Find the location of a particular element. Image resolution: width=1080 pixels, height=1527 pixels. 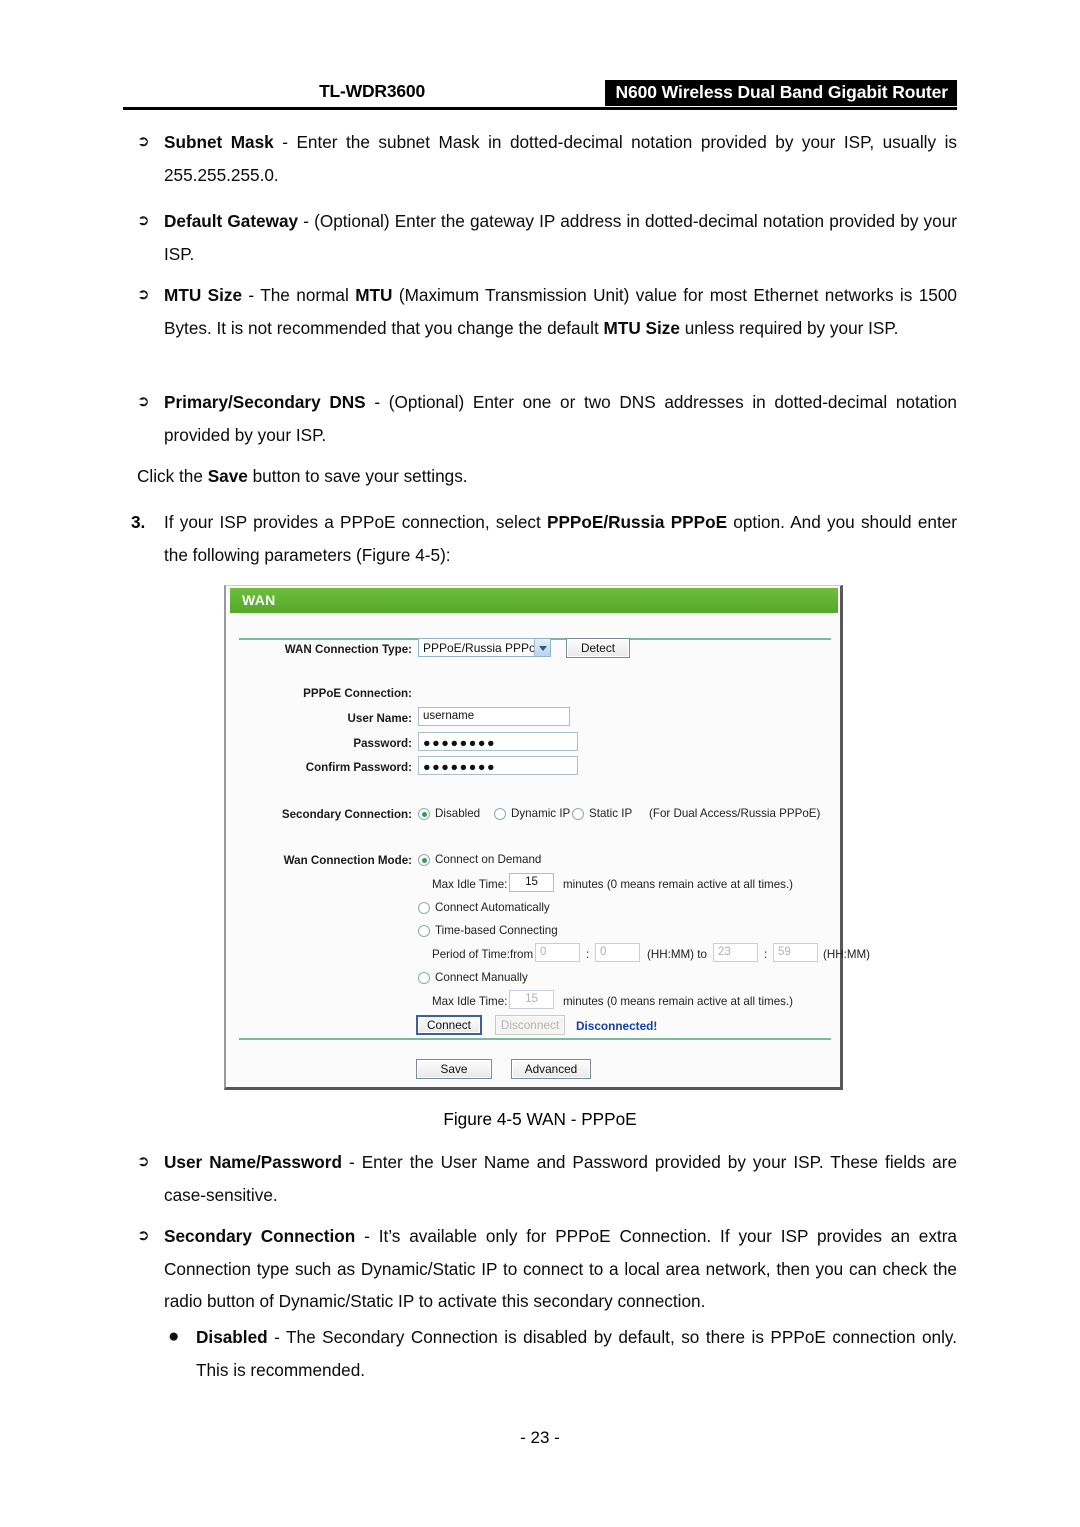

step-number: 3. is located at coordinates (138, 522).